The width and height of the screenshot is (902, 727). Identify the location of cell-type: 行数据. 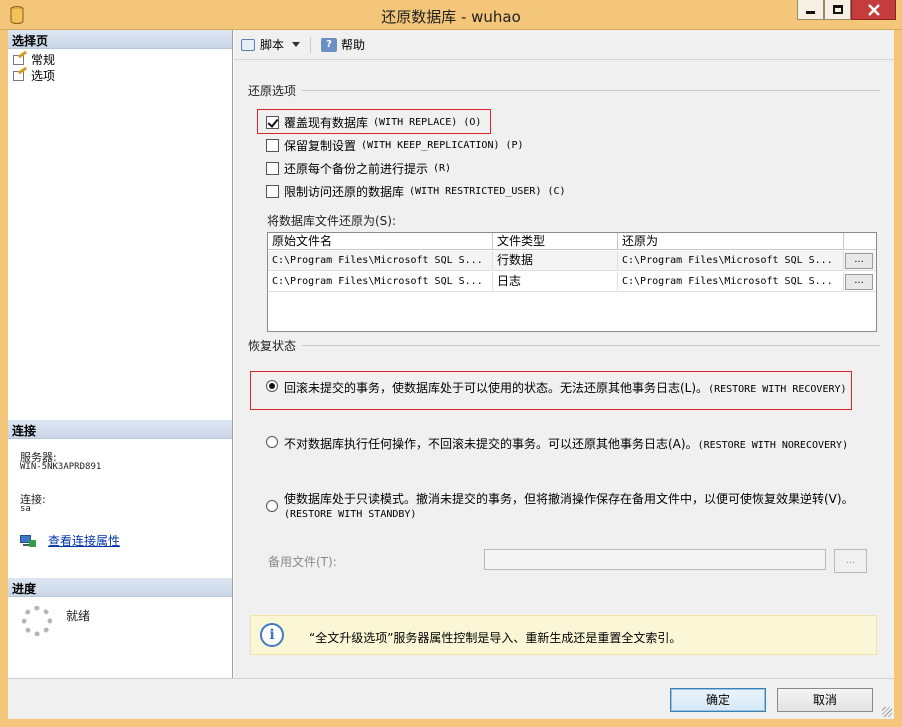
(555, 261).